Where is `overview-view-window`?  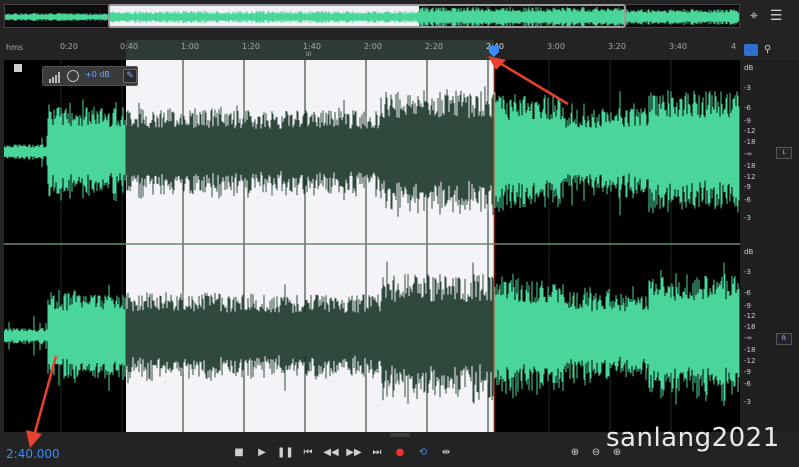
overview-view-window is located at coordinates (367, 16).